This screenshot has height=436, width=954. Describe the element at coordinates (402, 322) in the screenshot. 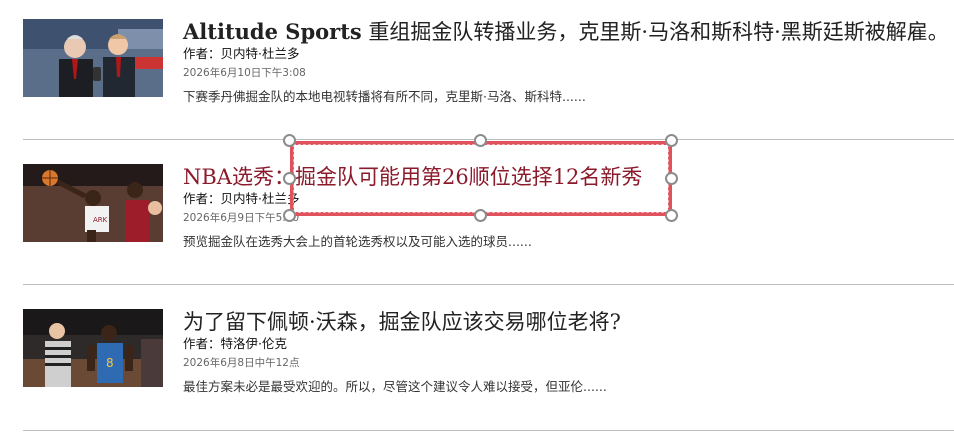

I see `article-title: 为了留下佩顿·沃森，掘金队应该交易哪位老将?` at that location.